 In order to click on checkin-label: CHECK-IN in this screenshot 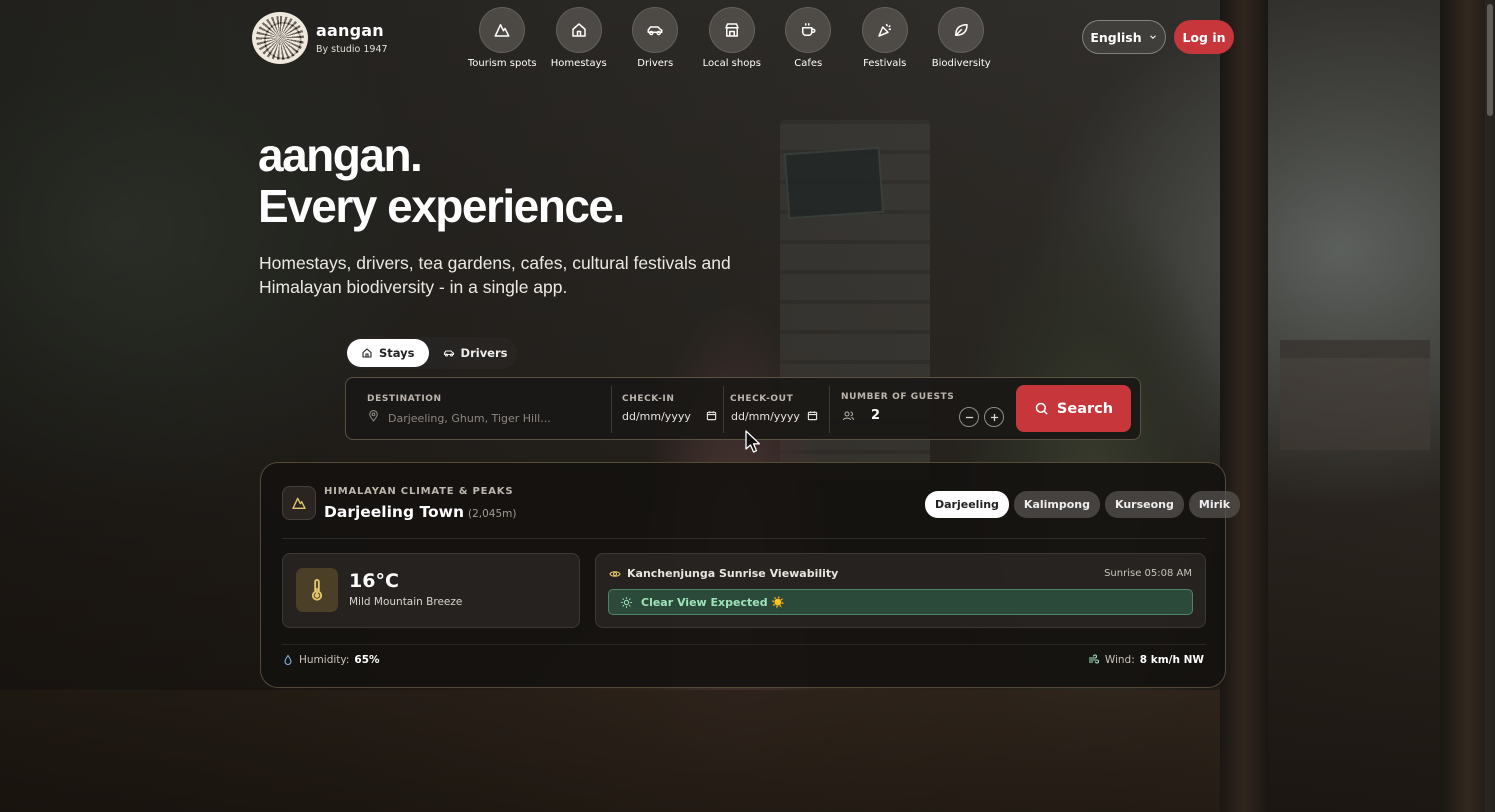, I will do `click(648, 399)`.